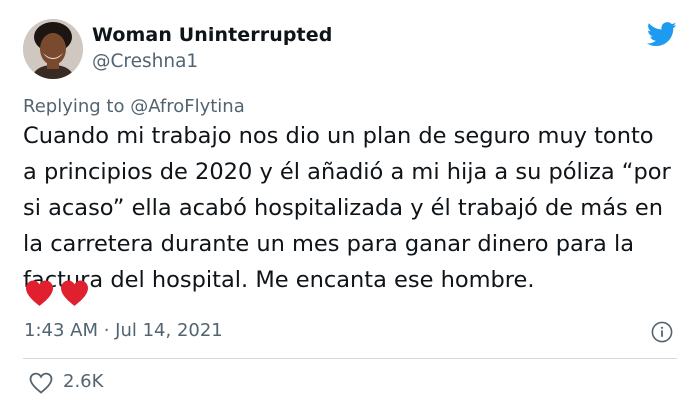 The width and height of the screenshot is (700, 412). I want to click on reply-mention-link: @AfroFlytina, so click(187, 106).